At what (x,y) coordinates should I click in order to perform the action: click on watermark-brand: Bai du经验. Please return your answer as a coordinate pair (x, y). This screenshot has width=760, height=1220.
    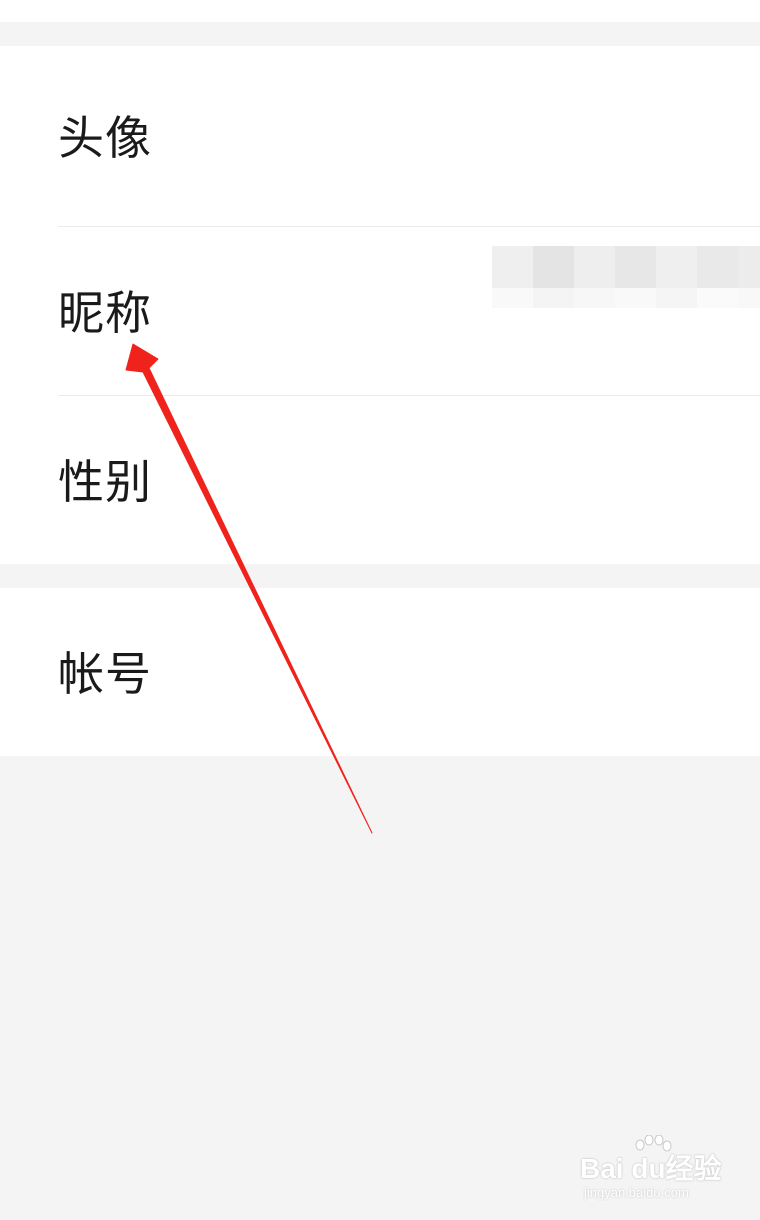
    Looking at the image, I should click on (651, 1168).